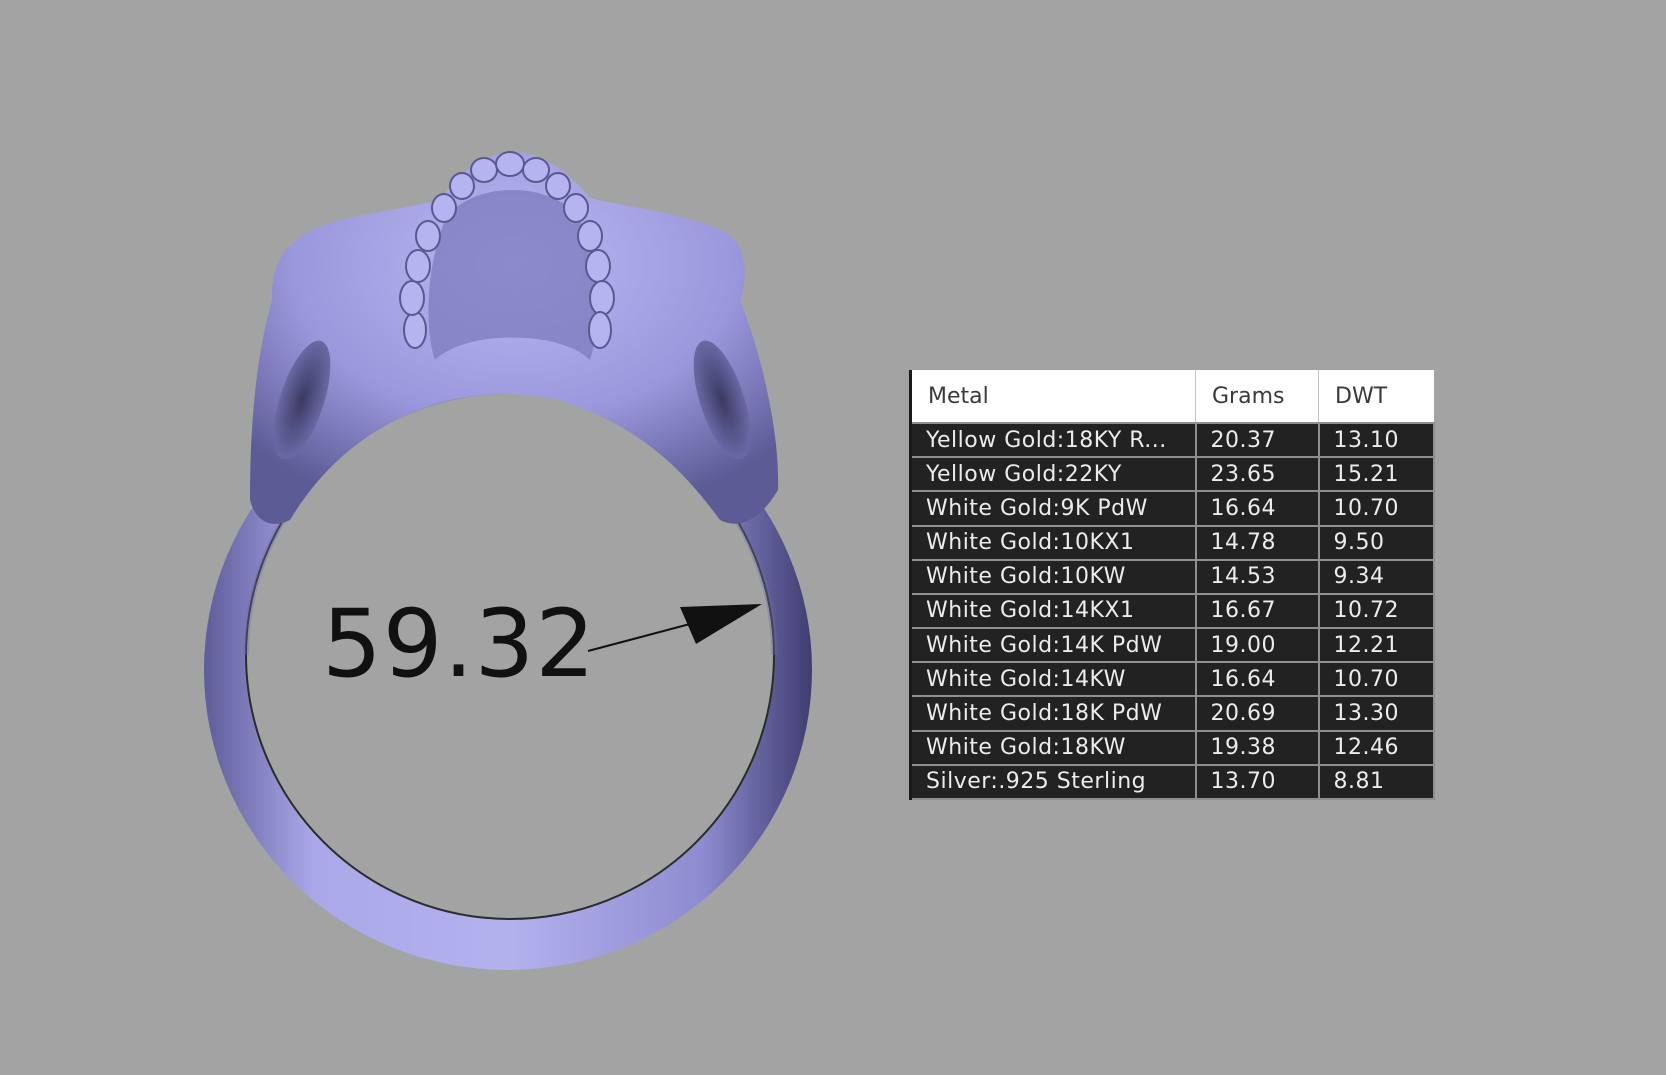  What do you see at coordinates (1257, 474) in the screenshot?
I see `cell-grams: 23.65` at bounding box center [1257, 474].